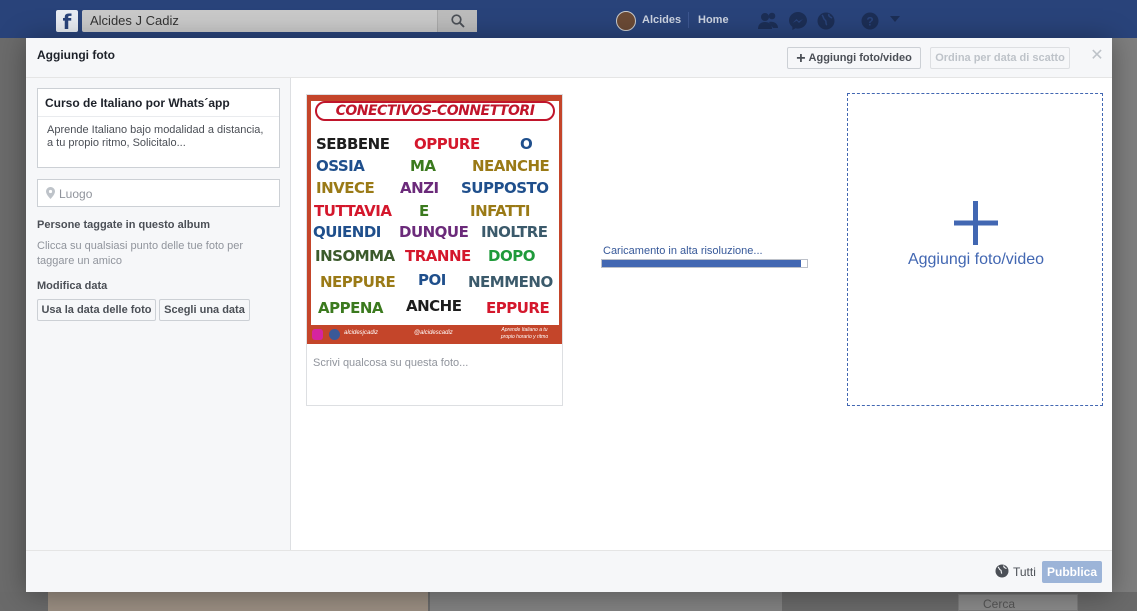  Describe the element at coordinates (569, 571) in the screenshot. I see `dialog-footer: Tutti Pubblica` at that location.